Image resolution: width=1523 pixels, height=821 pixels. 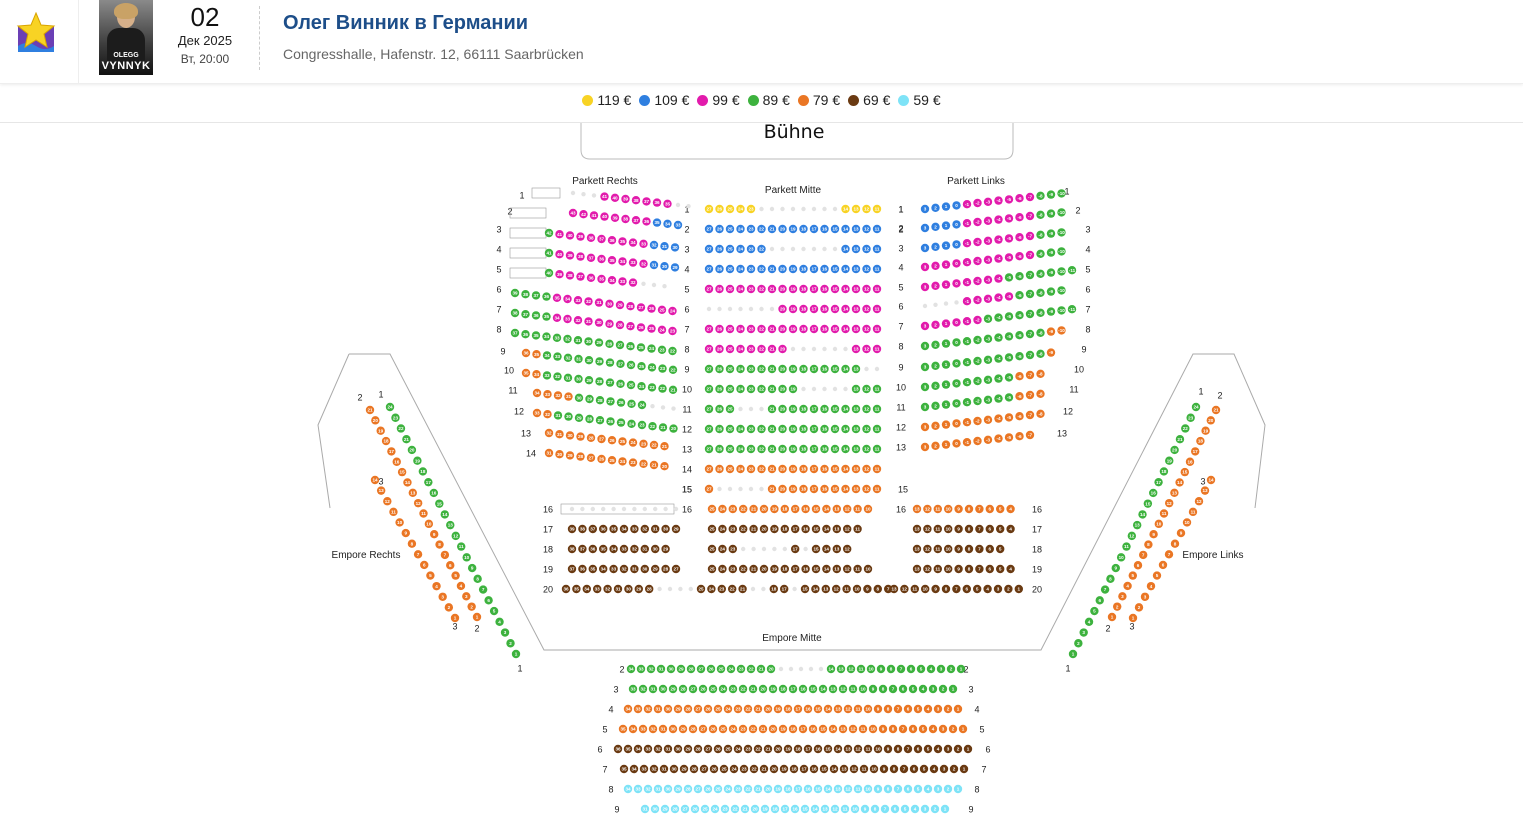 I want to click on seat-number: 37, so click(x=647, y=201).